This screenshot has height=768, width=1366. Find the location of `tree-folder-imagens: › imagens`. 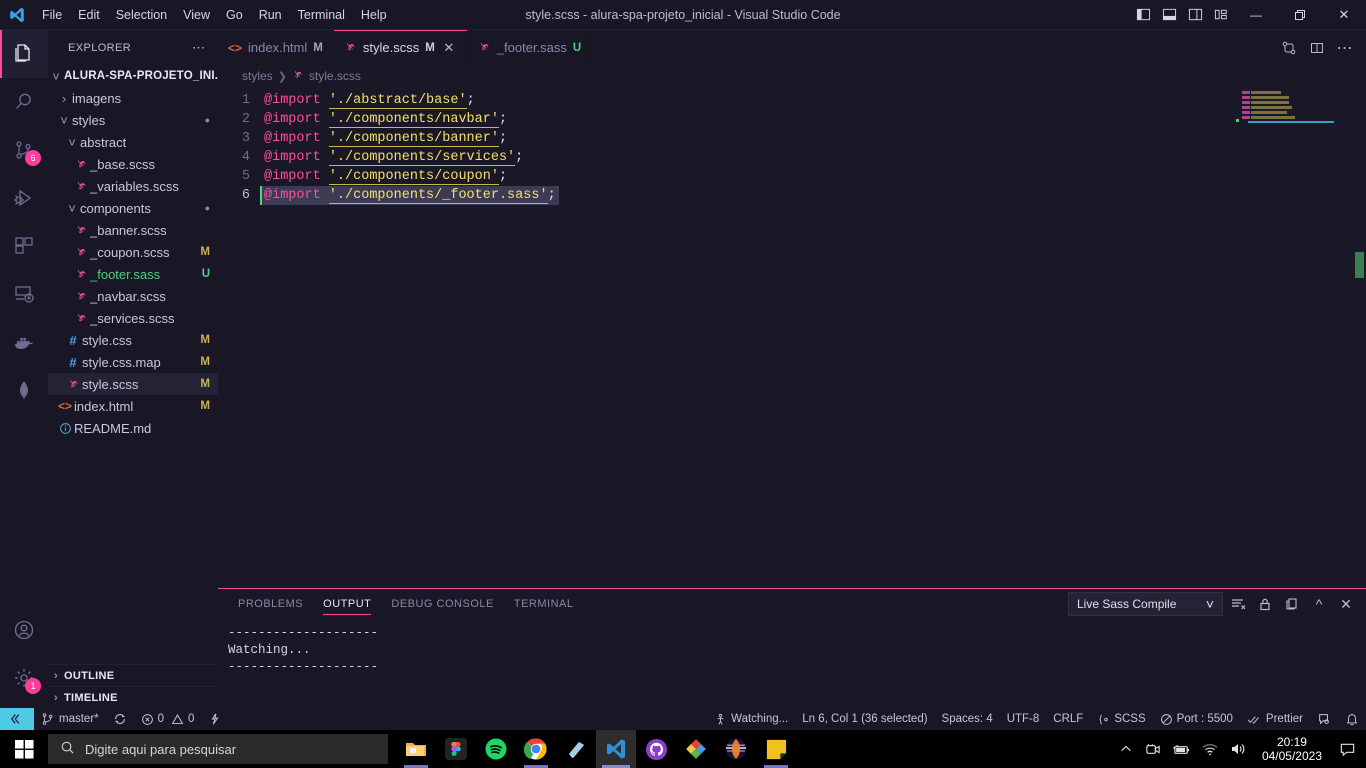

tree-folder-imagens: › imagens is located at coordinates (133, 98).